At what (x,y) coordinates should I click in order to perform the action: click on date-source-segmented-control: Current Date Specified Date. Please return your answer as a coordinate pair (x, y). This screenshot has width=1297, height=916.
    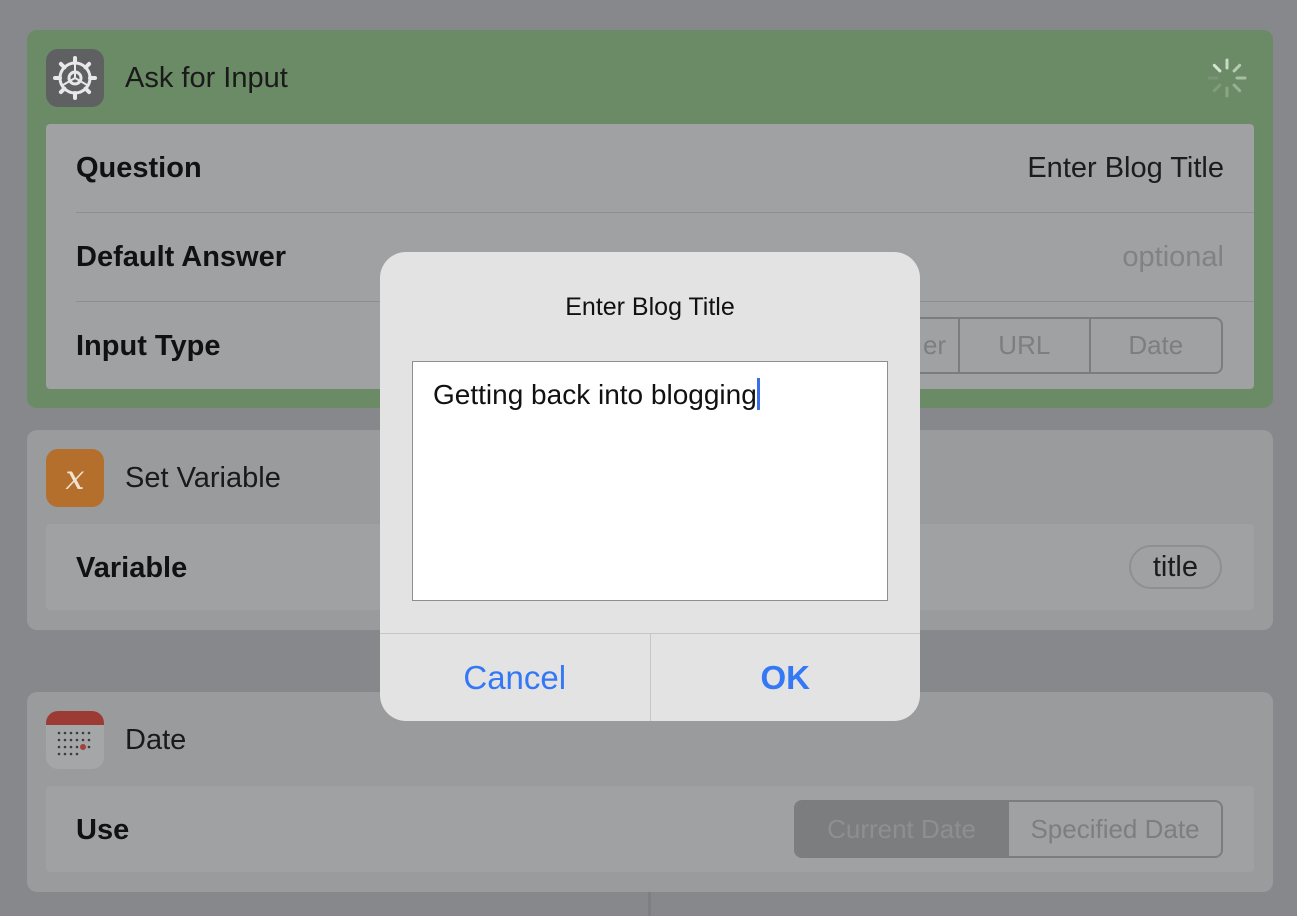
    Looking at the image, I should click on (1008, 829).